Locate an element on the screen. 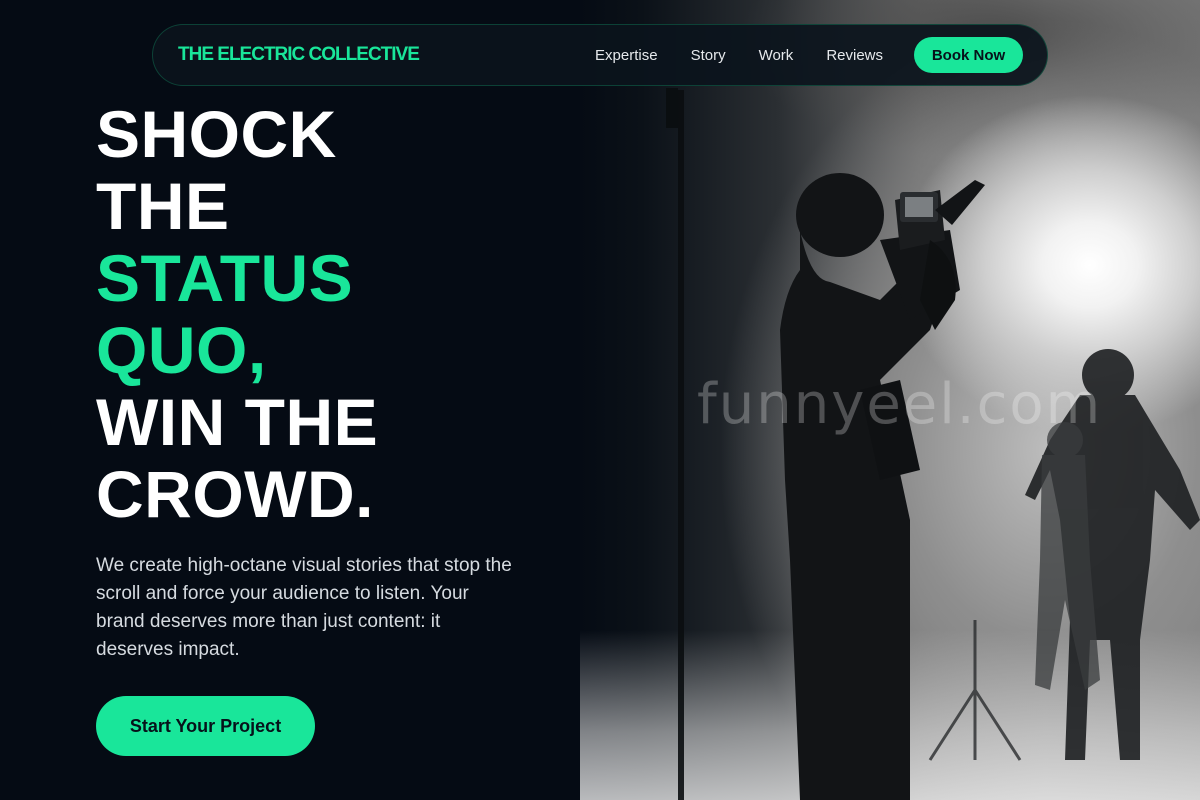 The height and width of the screenshot is (800, 1200). nav-link-work: Work is located at coordinates (776, 55).